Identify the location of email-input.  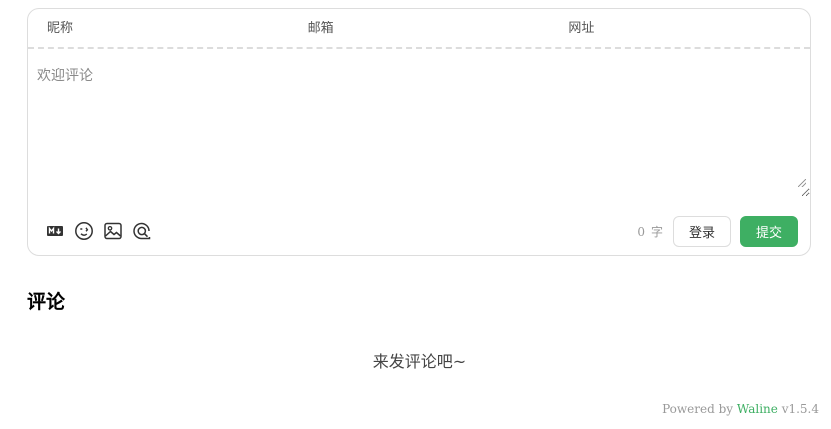
(428, 28).